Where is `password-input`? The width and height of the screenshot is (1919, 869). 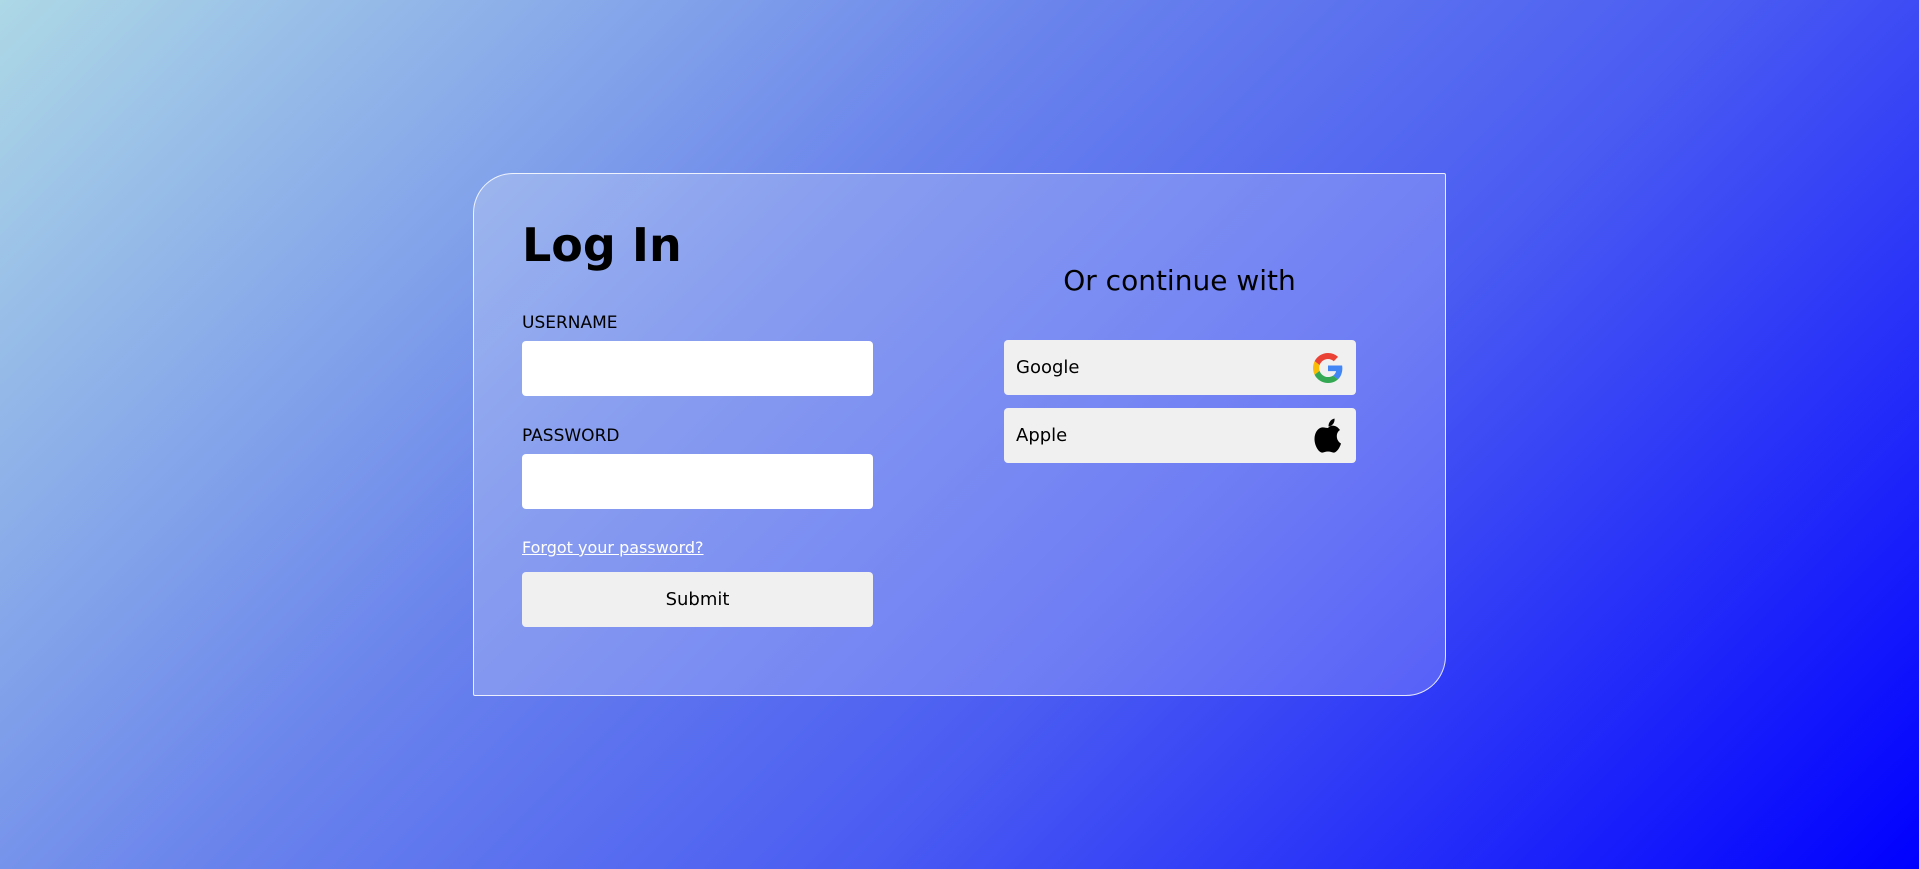
password-input is located at coordinates (697, 481).